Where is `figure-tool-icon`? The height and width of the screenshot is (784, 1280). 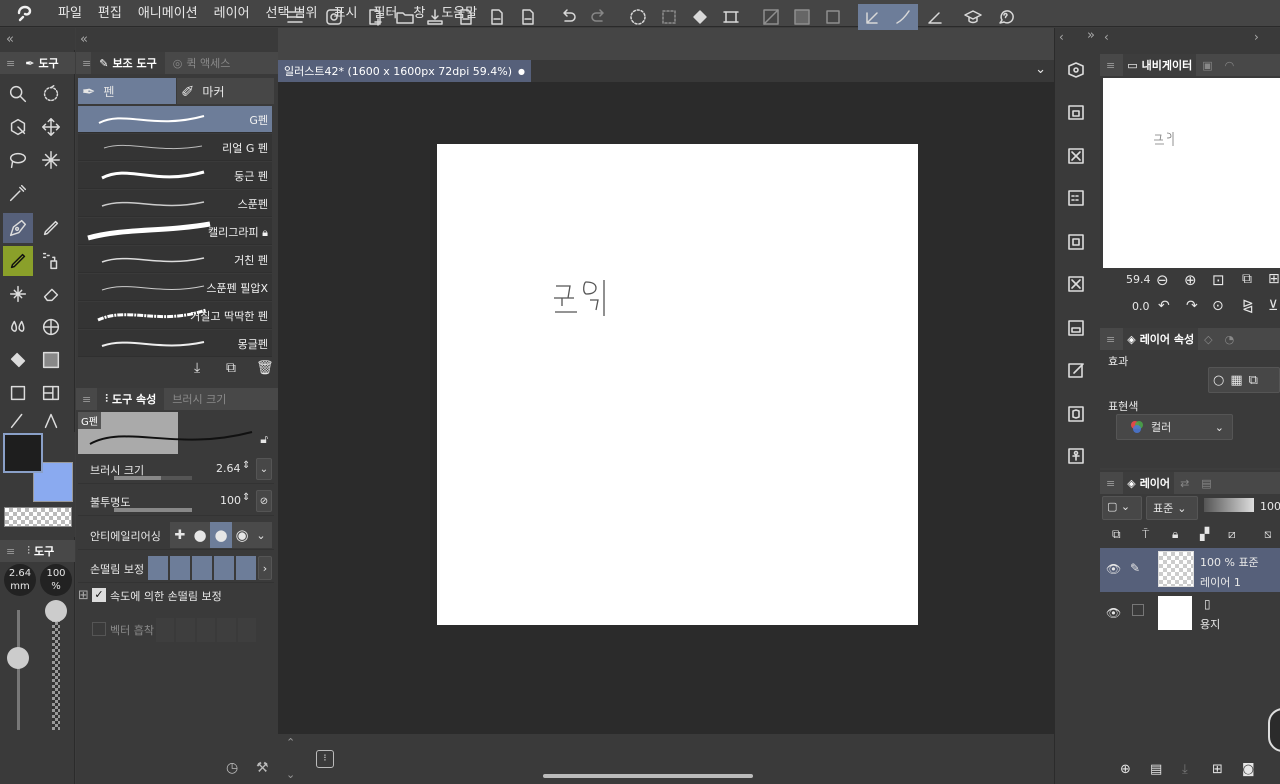
figure-tool-icon is located at coordinates (51, 327).